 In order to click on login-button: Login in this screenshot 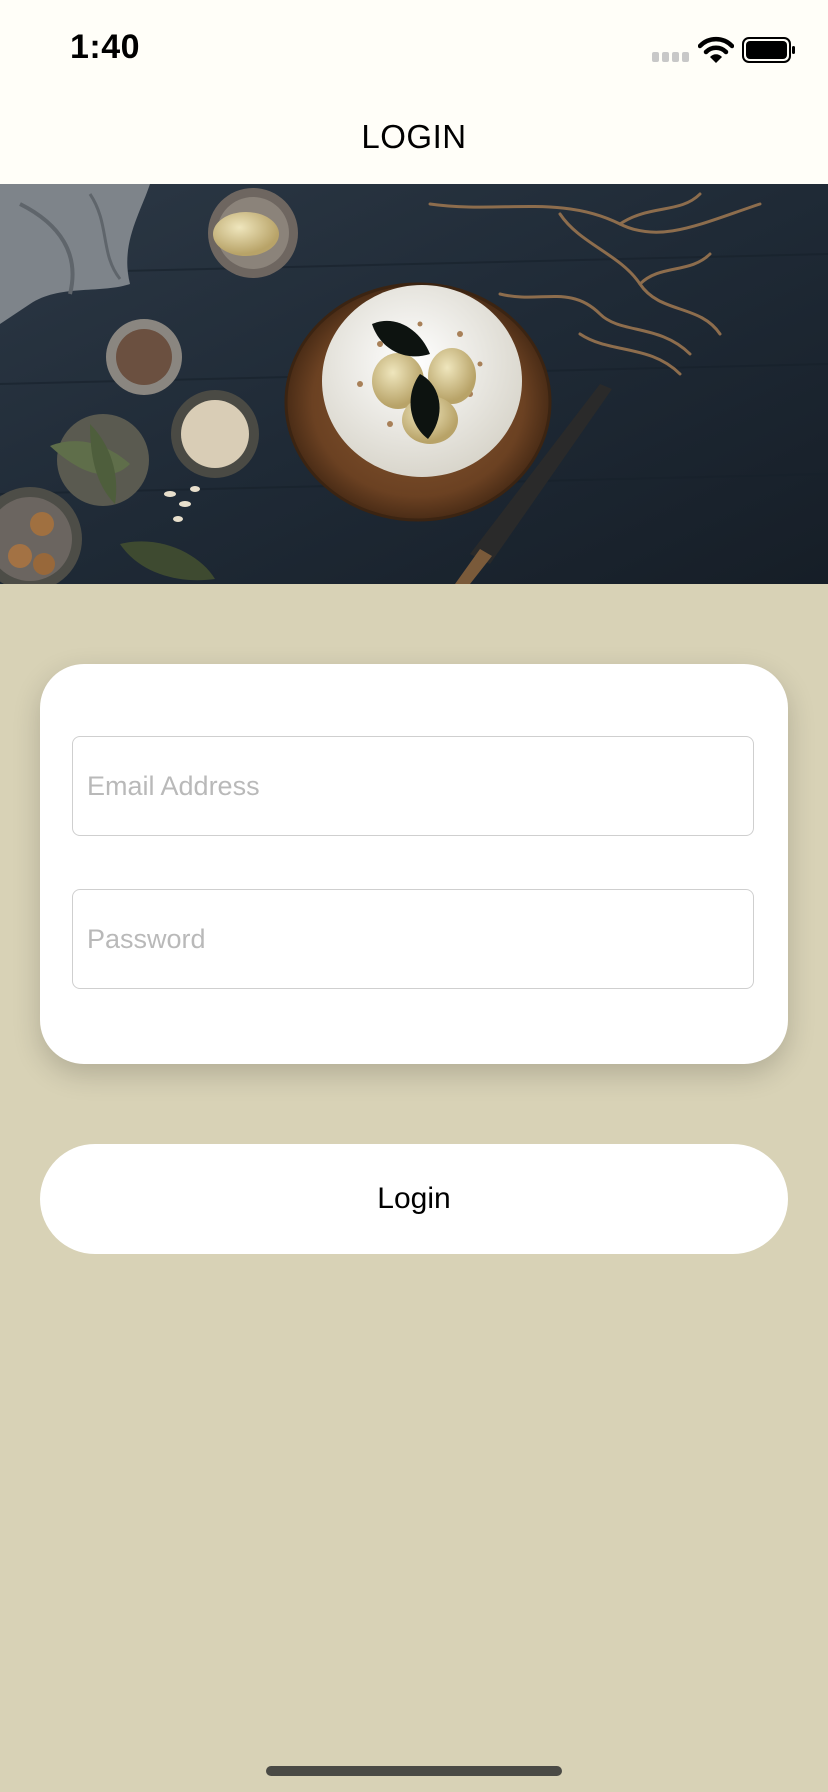, I will do `click(414, 1199)`.